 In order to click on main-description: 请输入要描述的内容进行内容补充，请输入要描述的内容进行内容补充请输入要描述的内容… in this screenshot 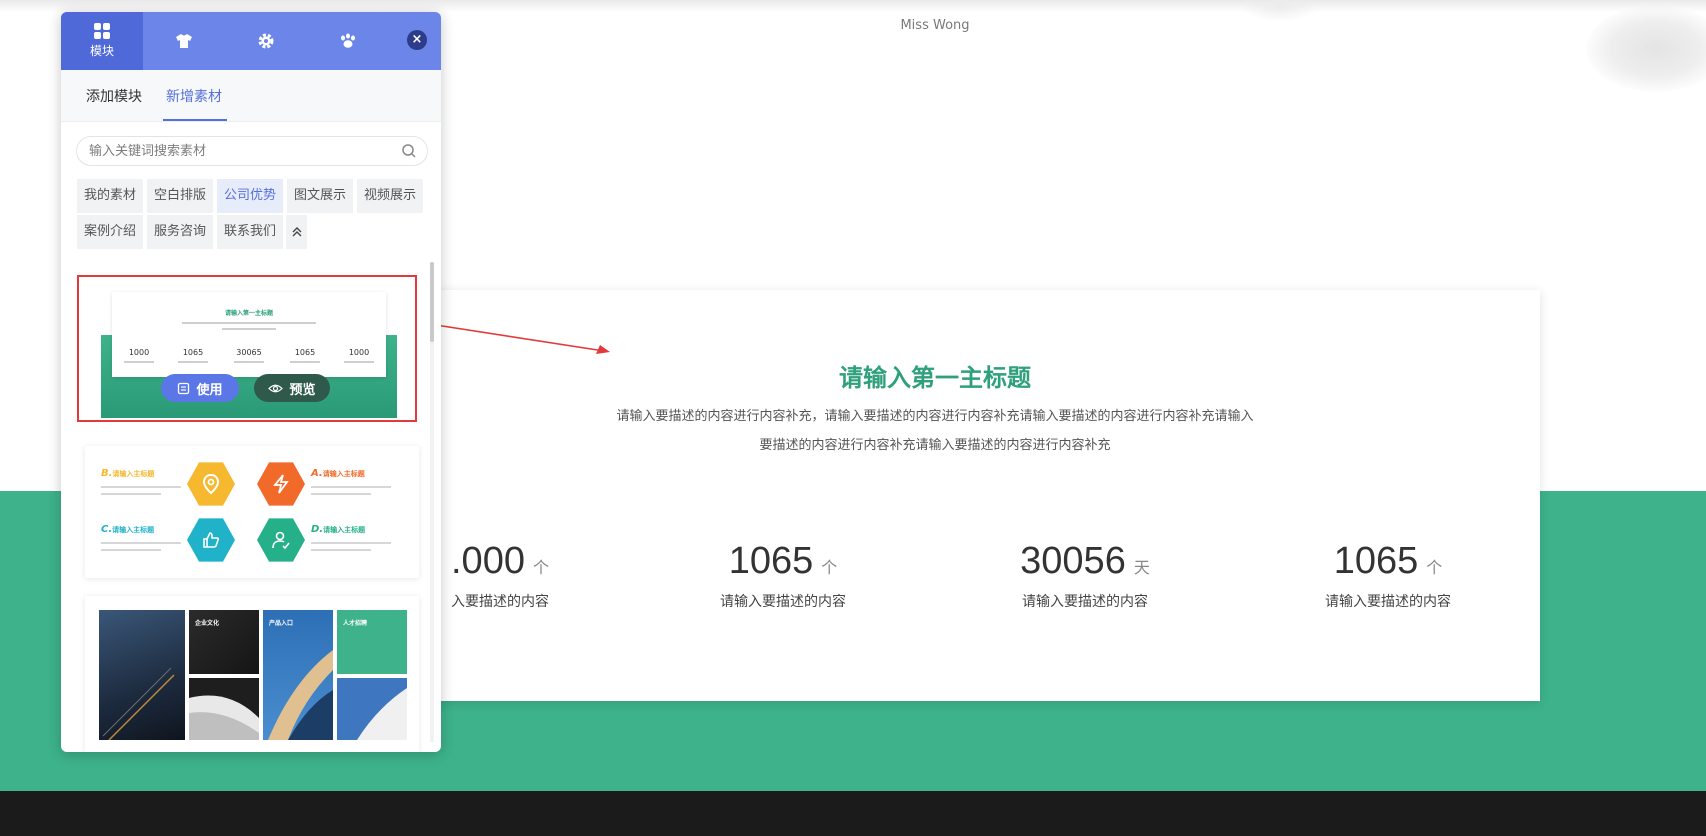, I will do `click(935, 431)`.